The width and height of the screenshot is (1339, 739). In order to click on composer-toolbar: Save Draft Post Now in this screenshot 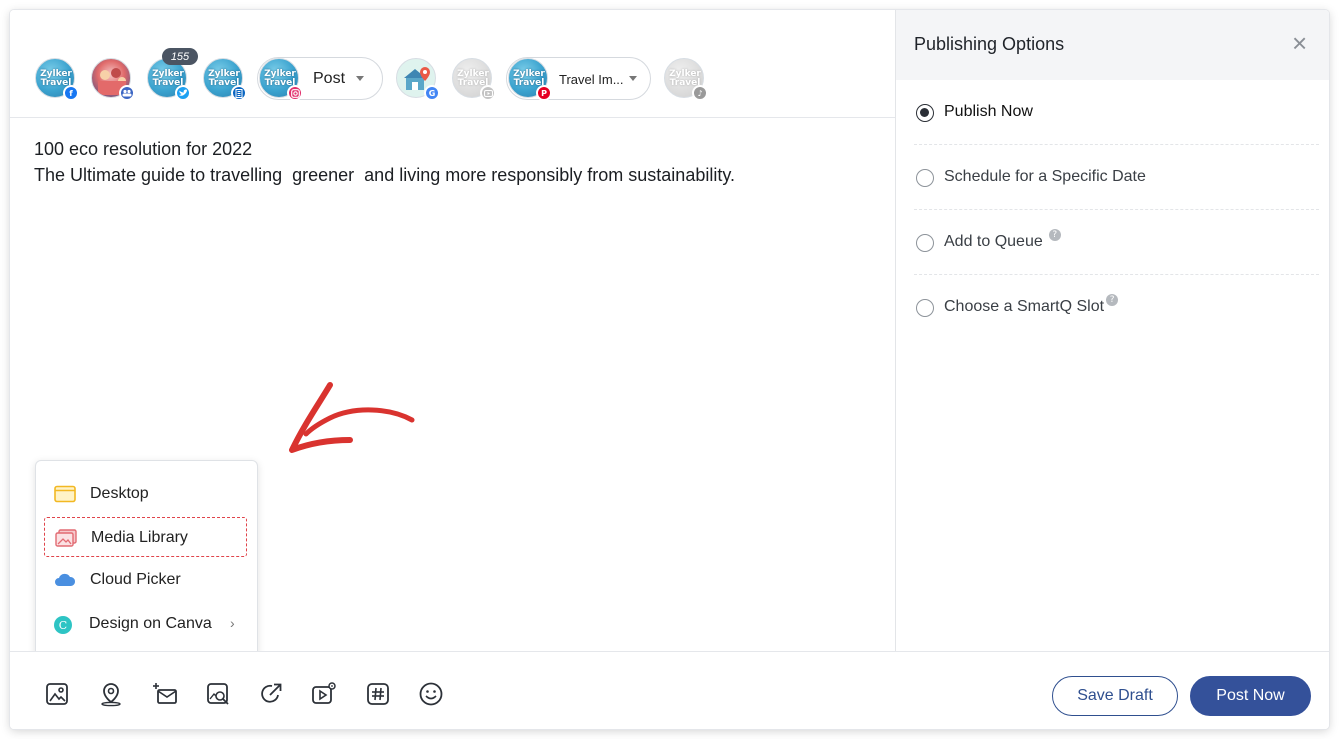, I will do `click(669, 690)`.